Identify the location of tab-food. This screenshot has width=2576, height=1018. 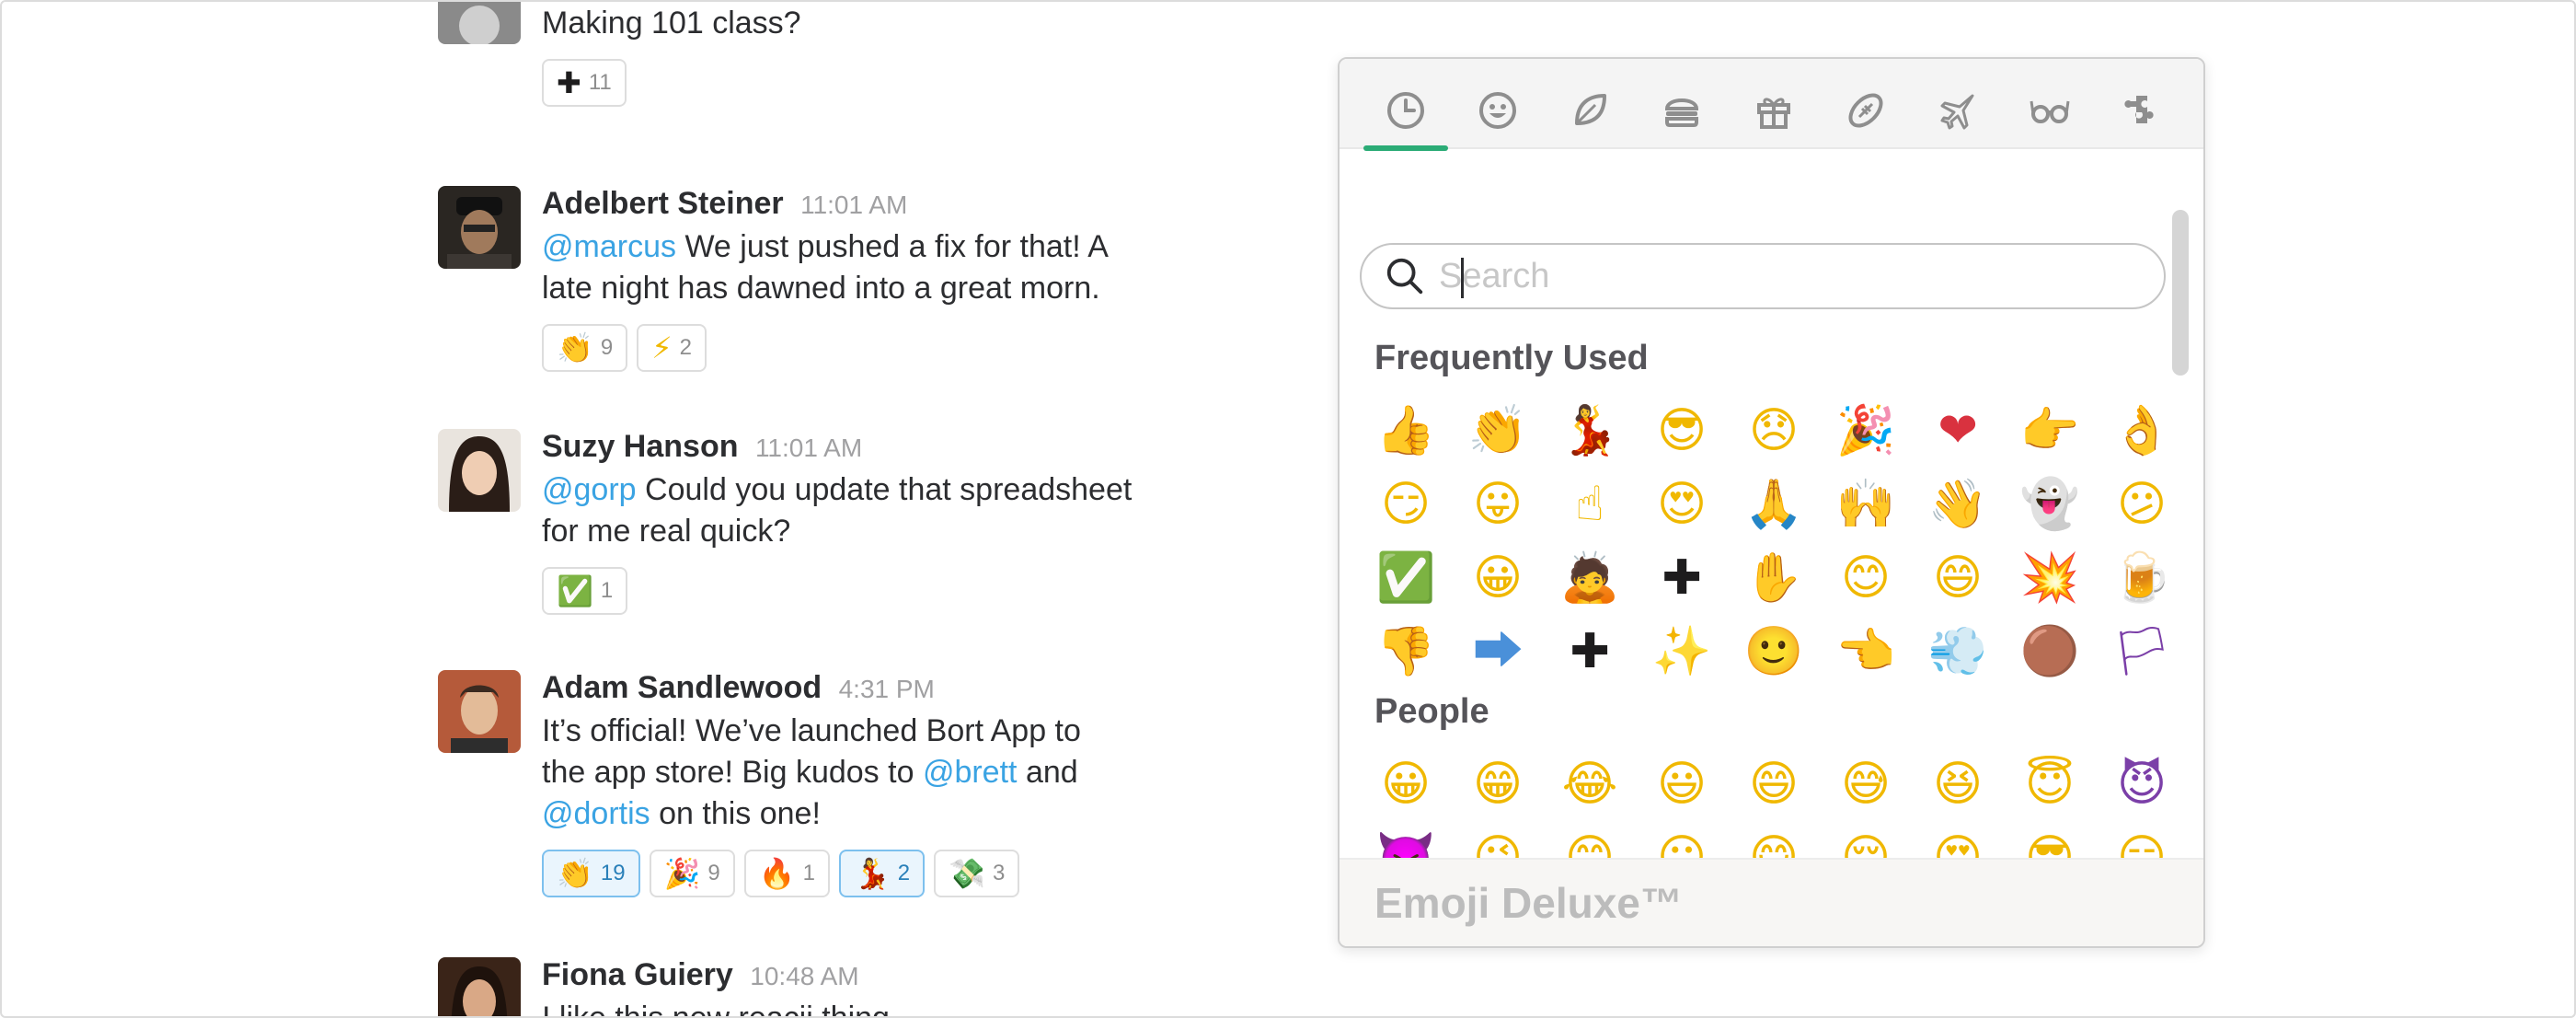
(1682, 110).